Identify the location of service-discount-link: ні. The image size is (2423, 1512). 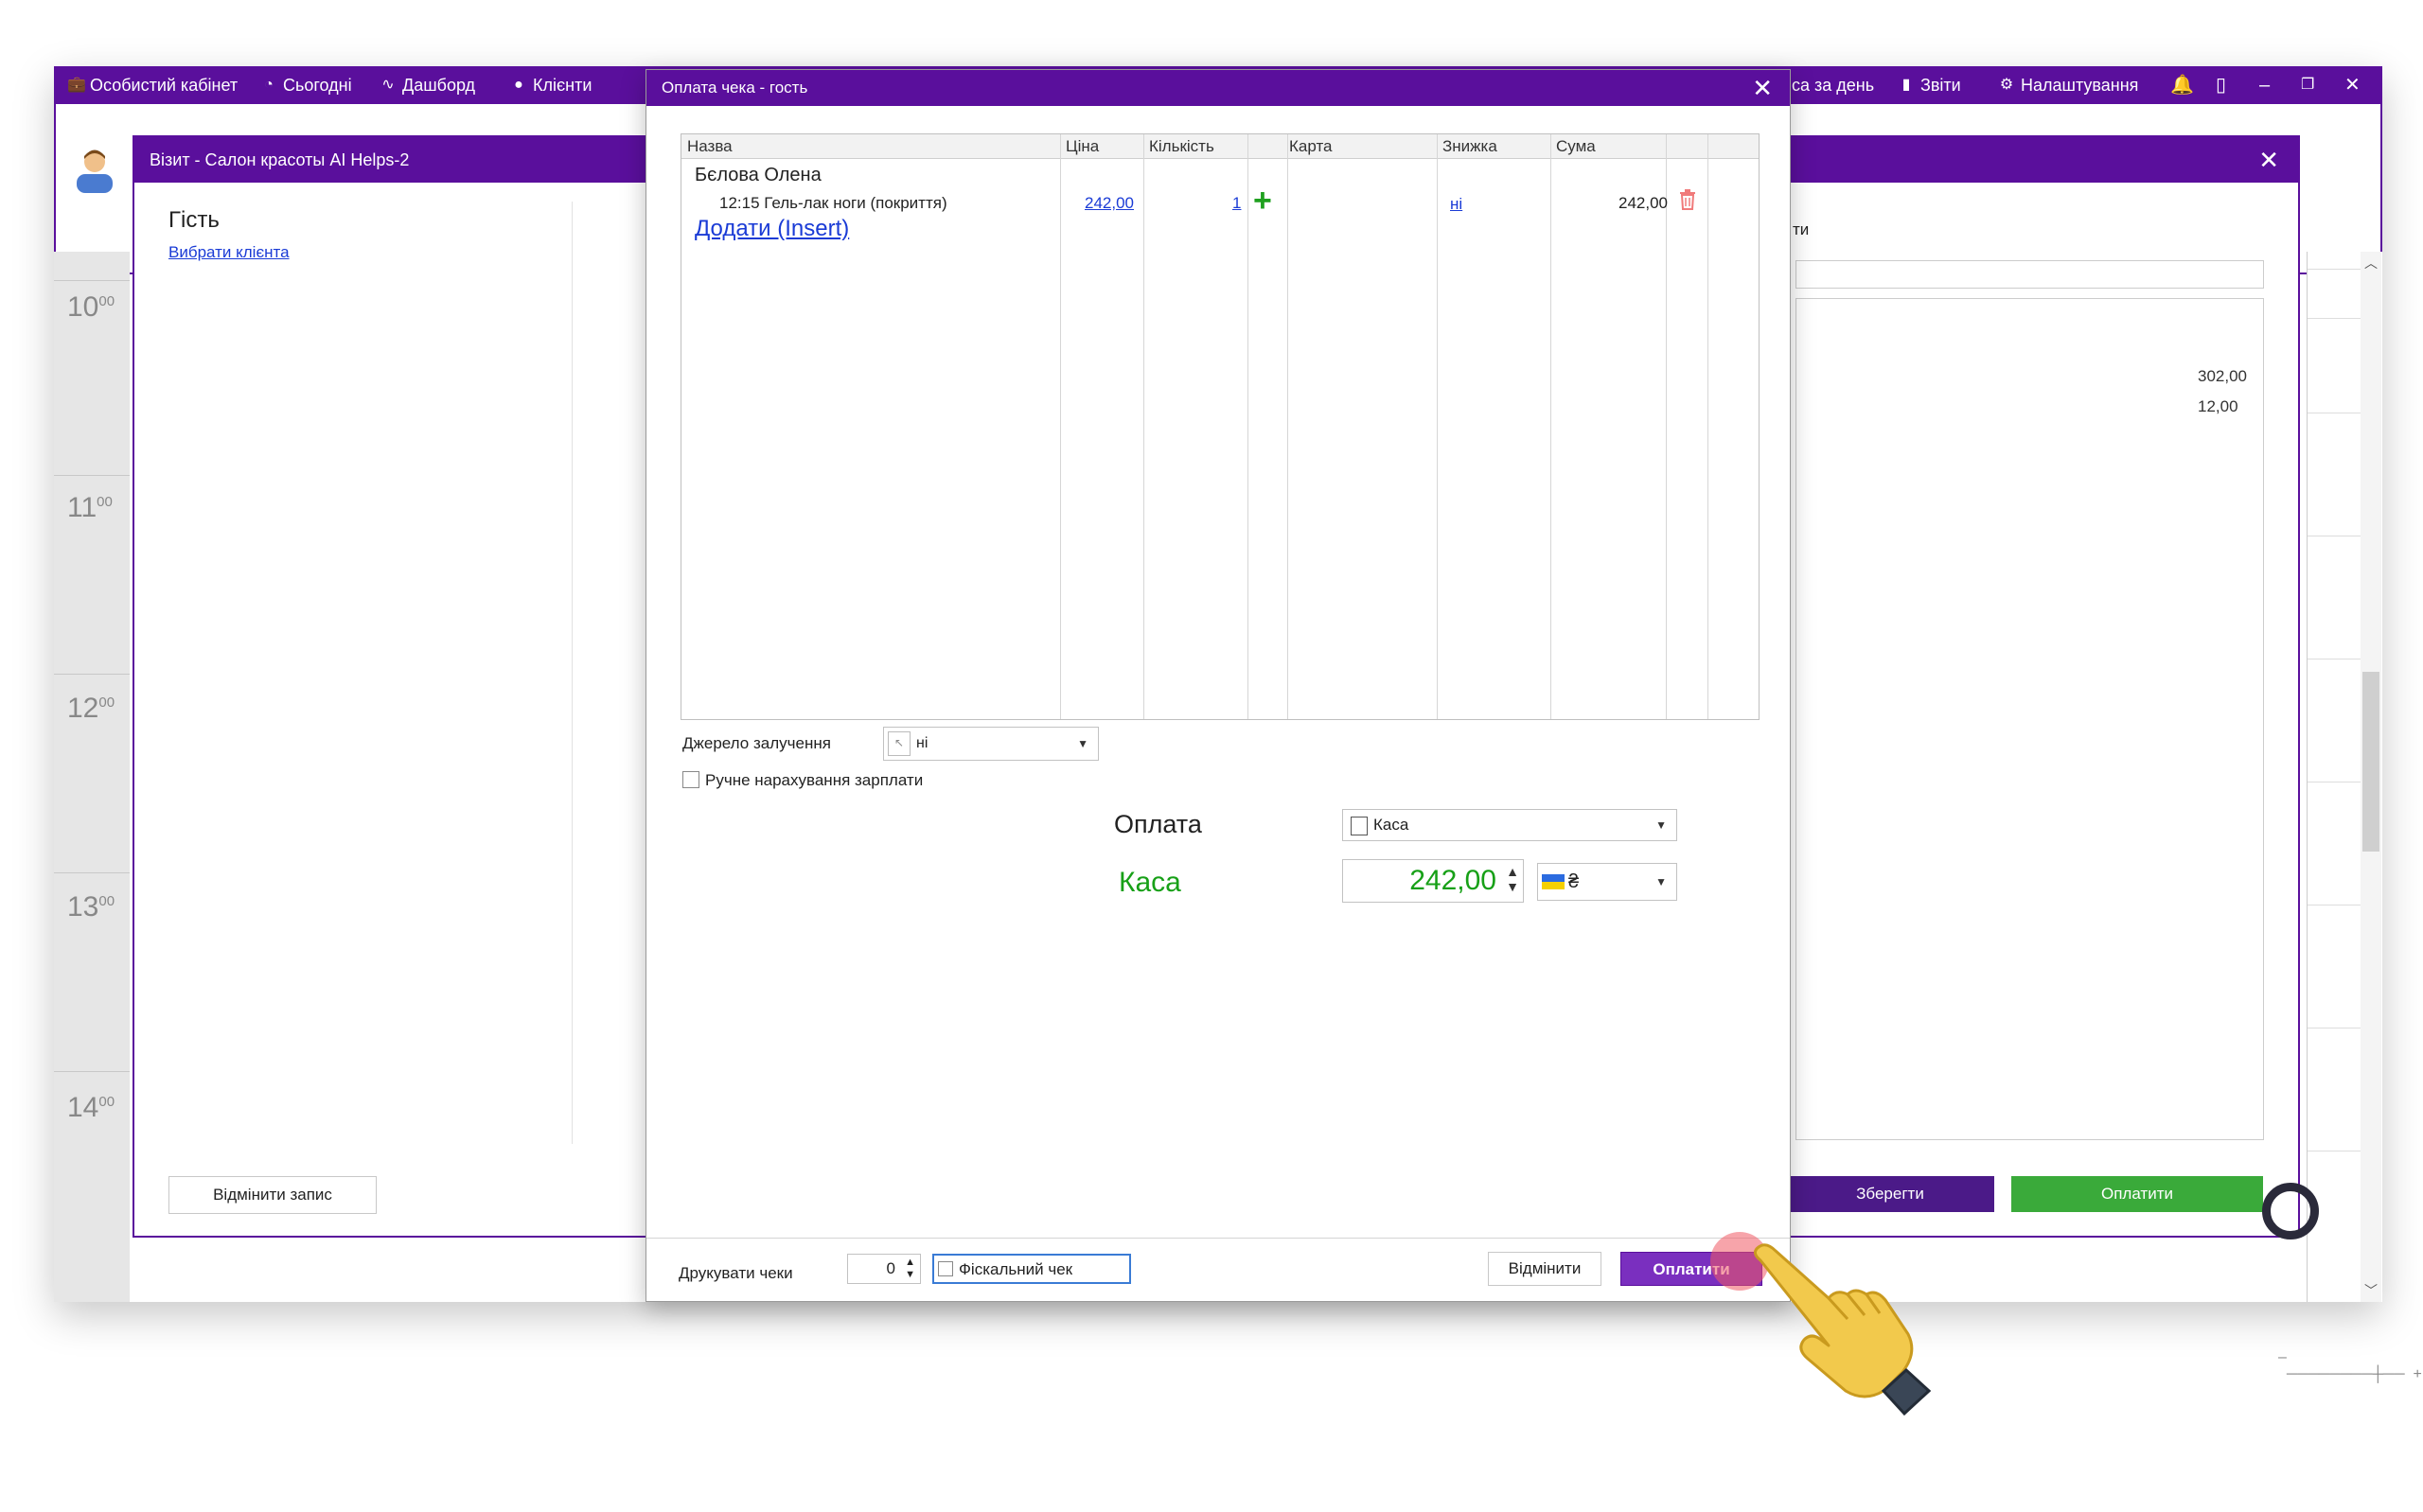
(1456, 204).